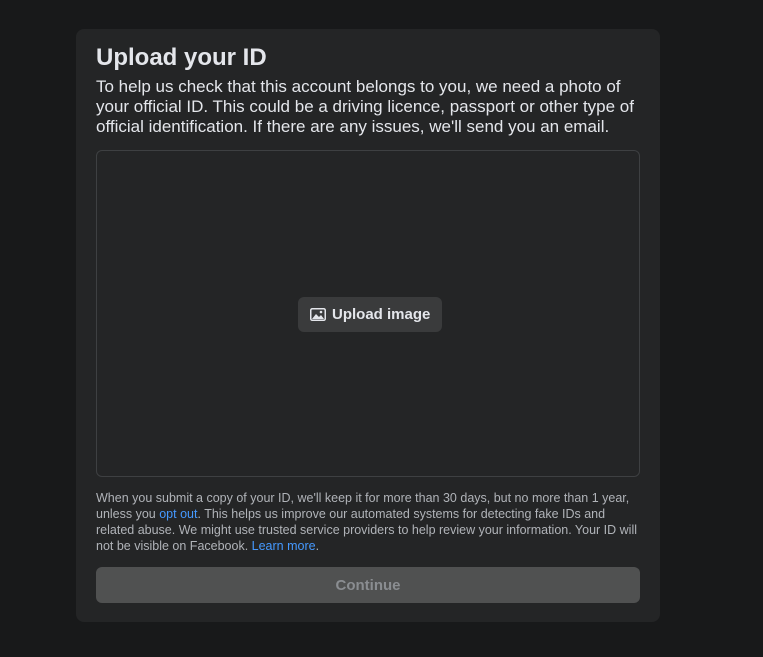 The image size is (763, 657). I want to click on opt-out-link: opt out, so click(178, 514).